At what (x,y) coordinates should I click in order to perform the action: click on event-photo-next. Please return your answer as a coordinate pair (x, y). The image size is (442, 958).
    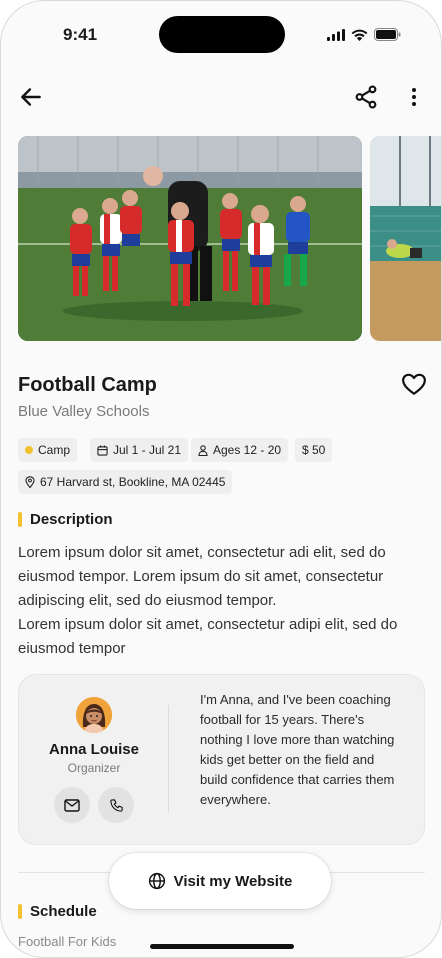
    Looking at the image, I should click on (405, 238).